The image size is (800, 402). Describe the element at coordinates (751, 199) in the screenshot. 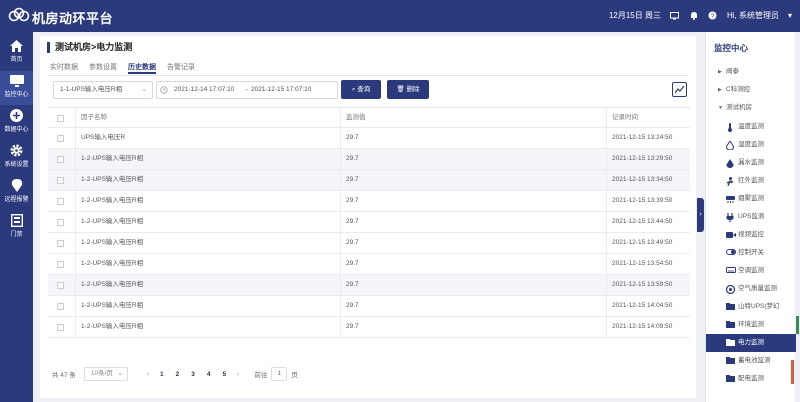

I see `tree-item-smoke: 烟雾监测` at that location.